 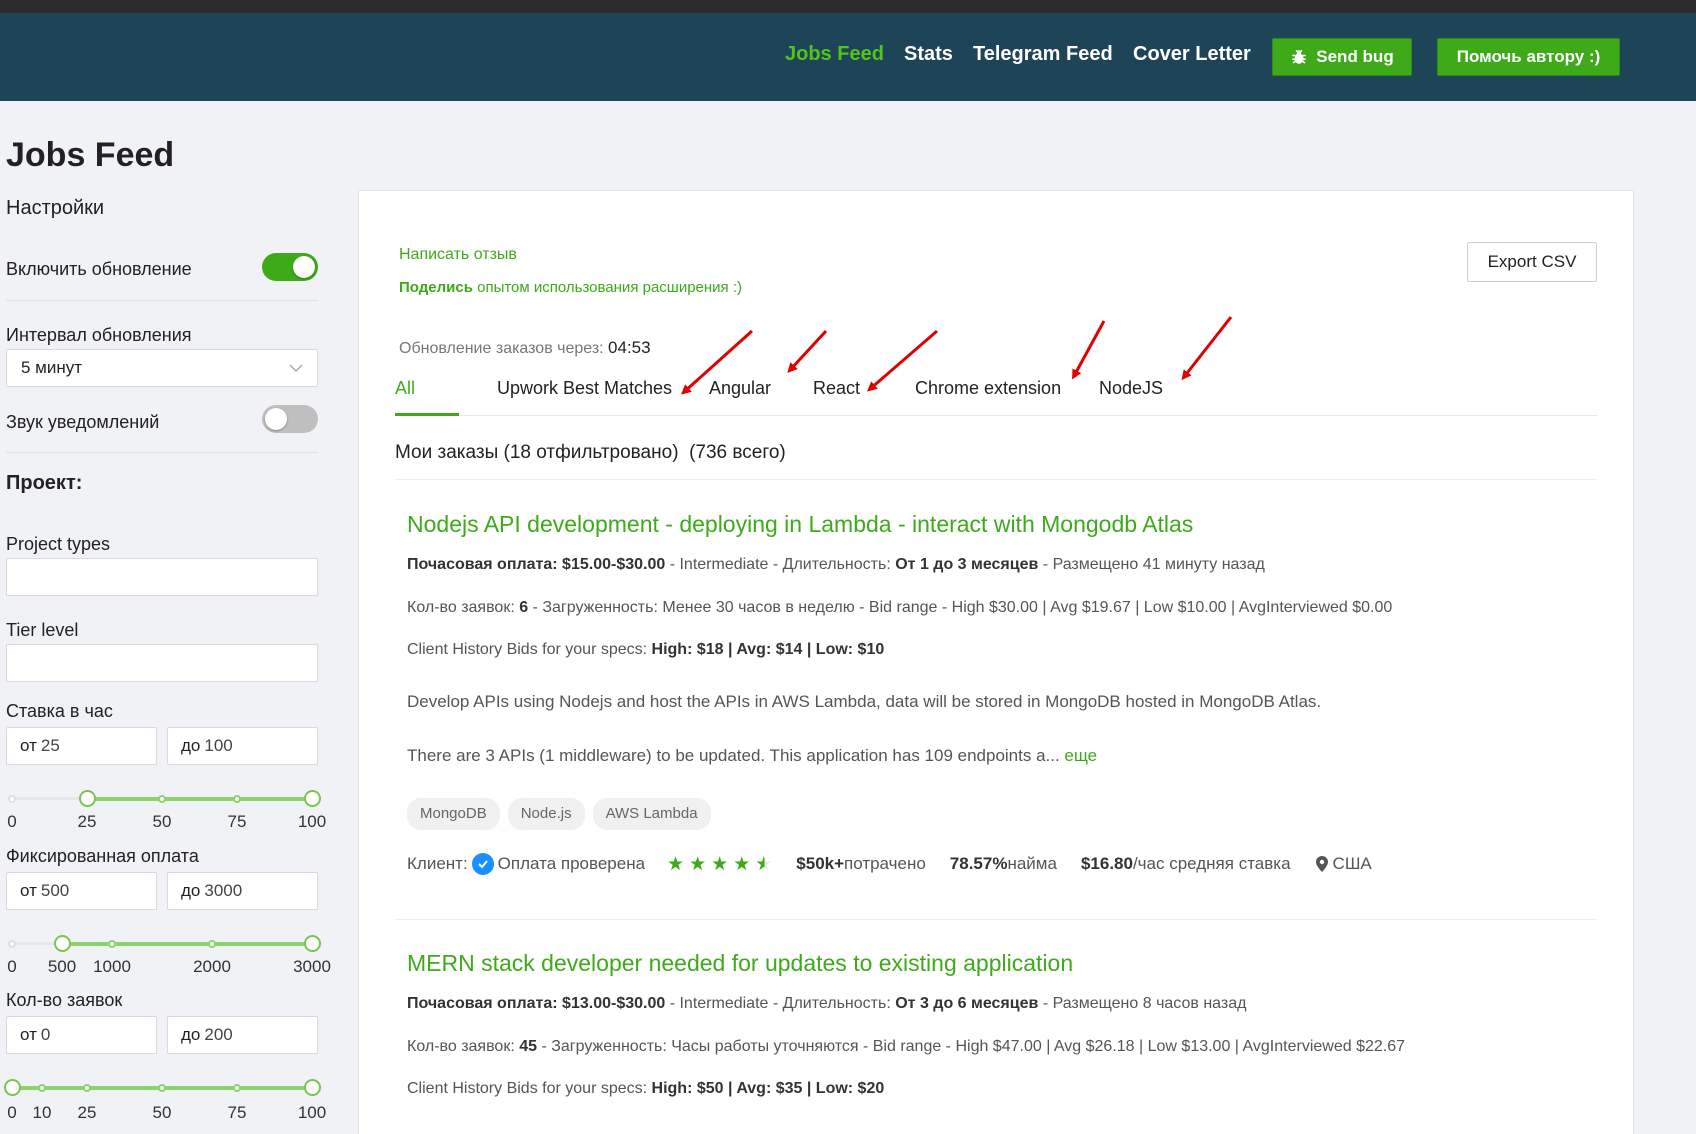 What do you see at coordinates (988, 388) in the screenshot?
I see `tab-chrome-extension: Chrome extension` at bounding box center [988, 388].